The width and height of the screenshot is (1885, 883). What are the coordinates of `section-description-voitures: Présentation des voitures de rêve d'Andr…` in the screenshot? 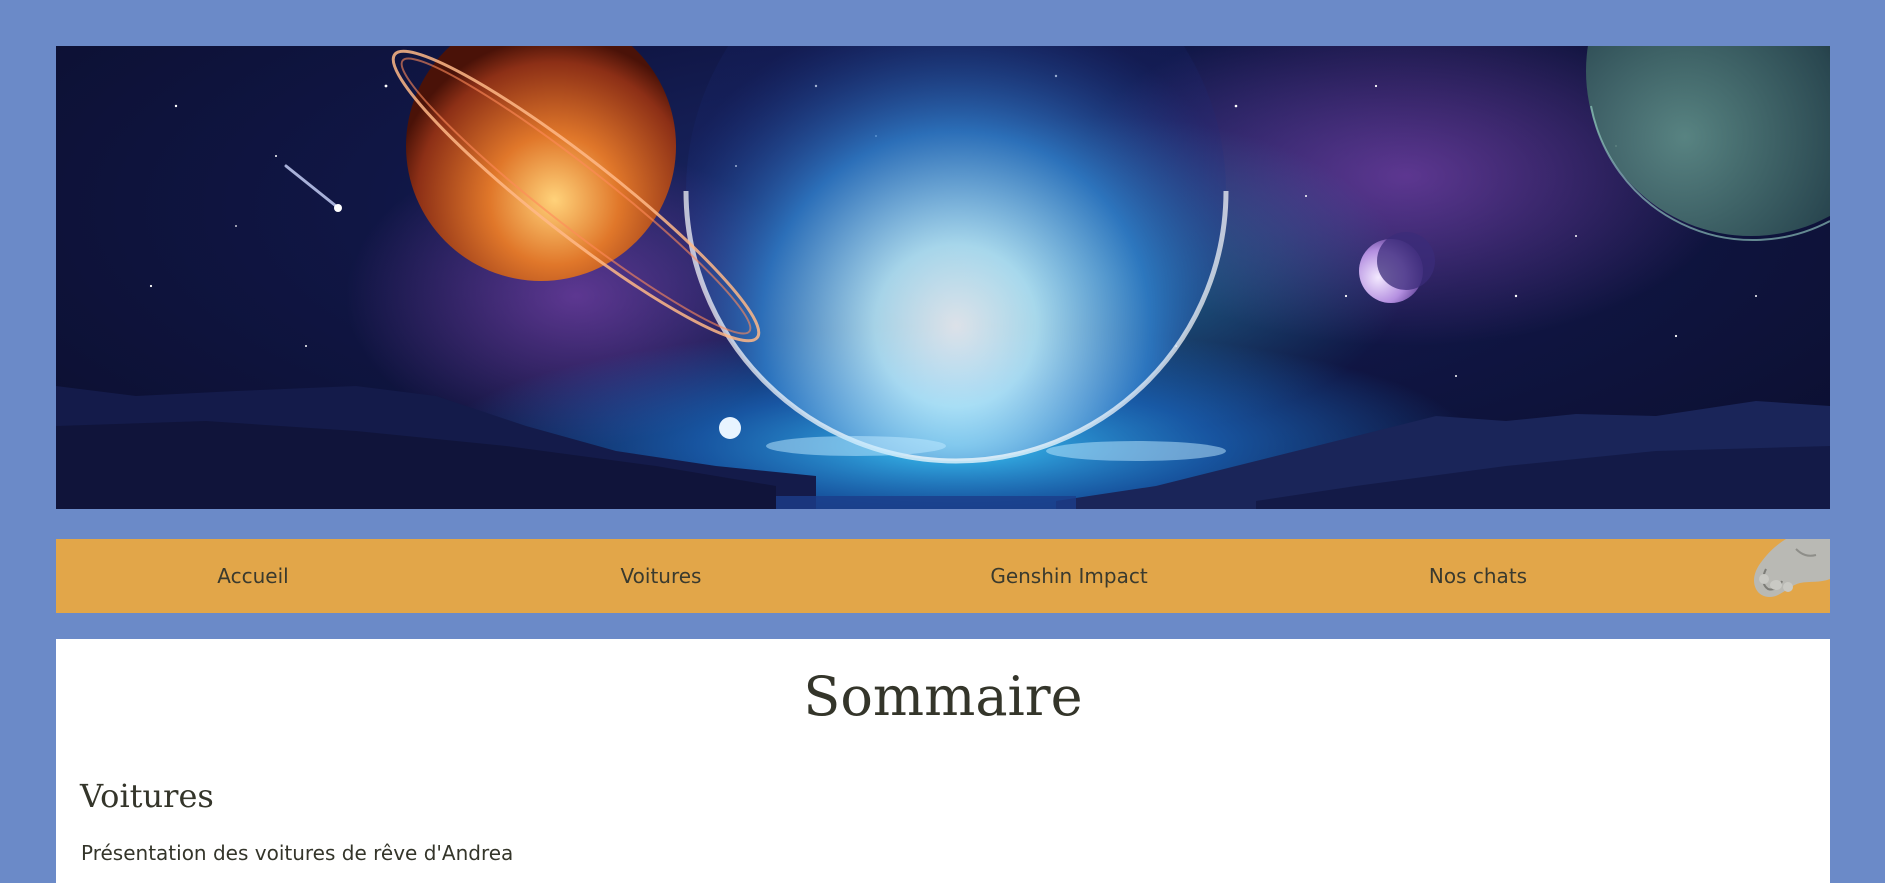 It's located at (297, 853).